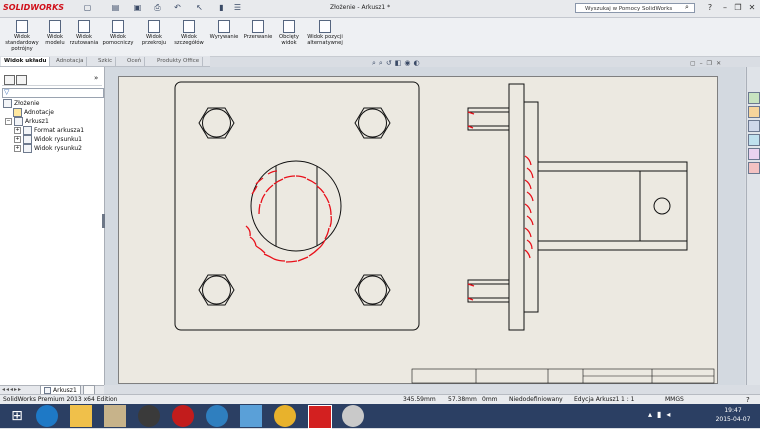 The width and height of the screenshot is (760, 429). What do you see at coordinates (217, 416) in the screenshot?
I see `app2-taskbar-icon` at bounding box center [217, 416].